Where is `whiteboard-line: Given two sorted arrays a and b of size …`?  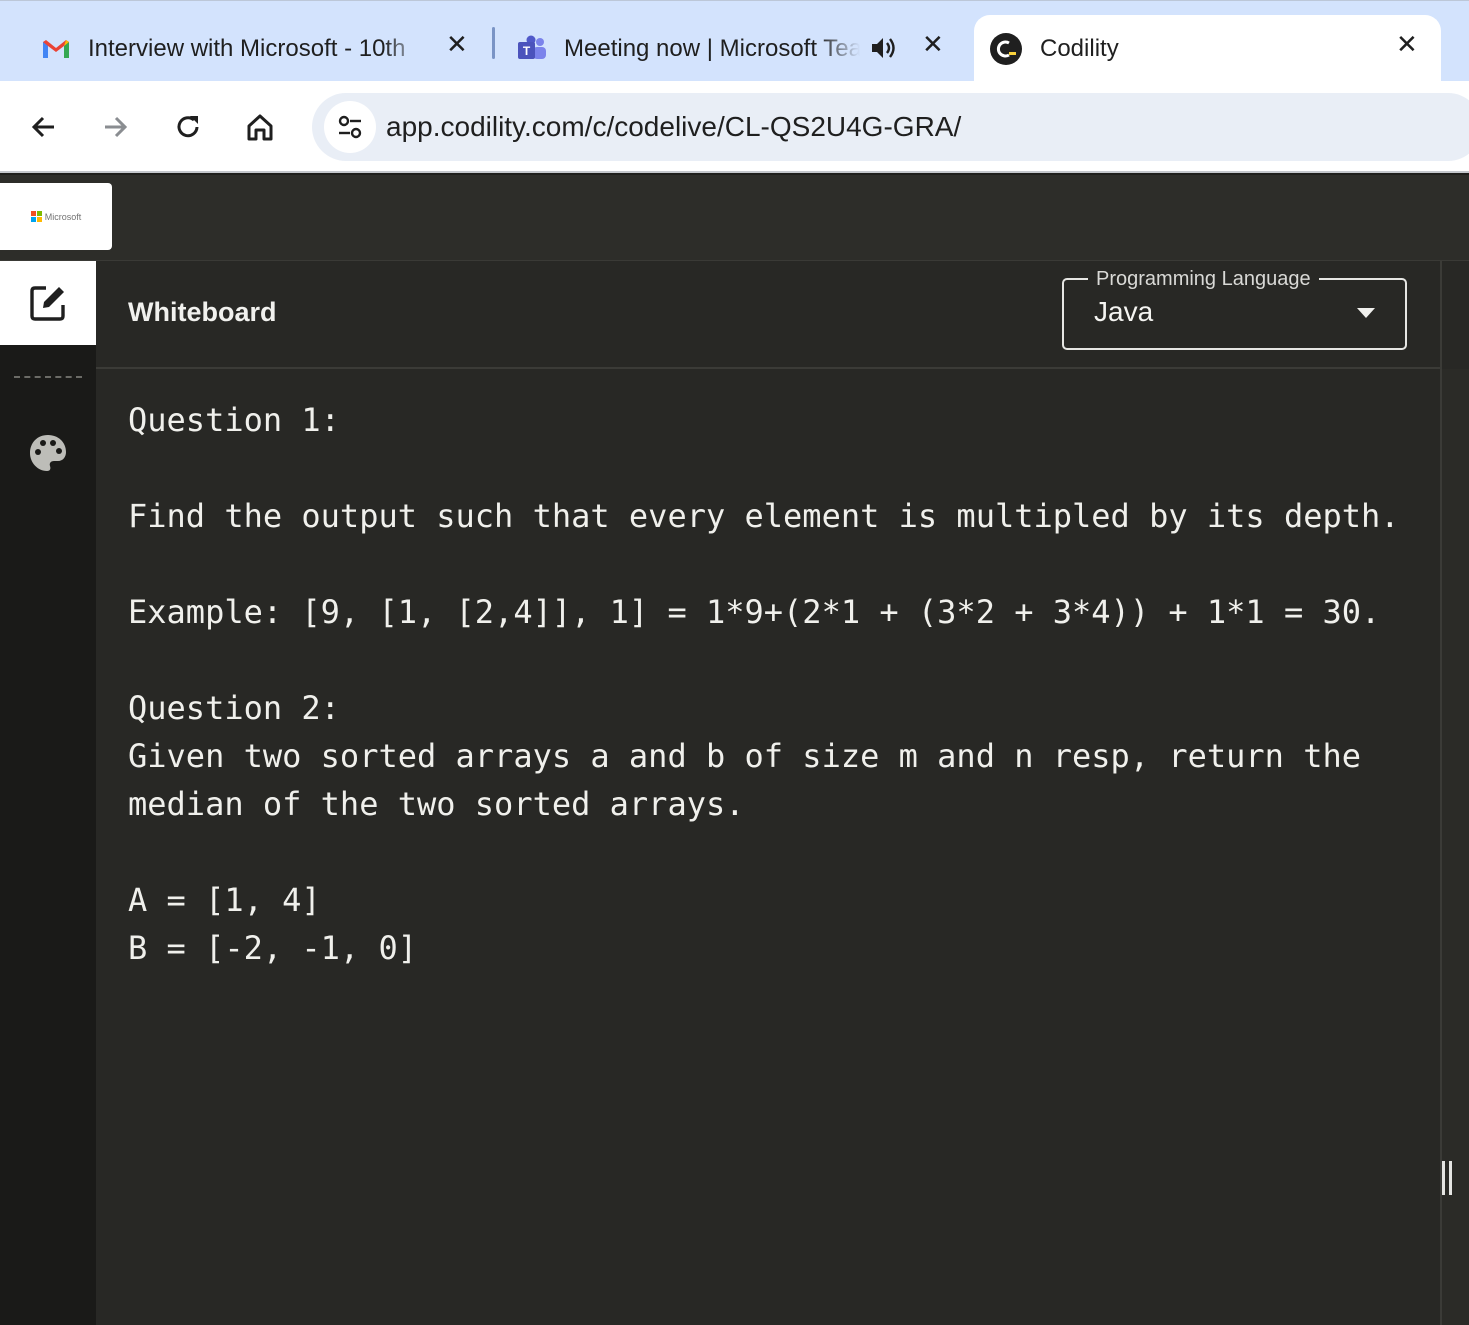 whiteboard-line: Given two sorted arrays a and b of size … is located at coordinates (744, 756).